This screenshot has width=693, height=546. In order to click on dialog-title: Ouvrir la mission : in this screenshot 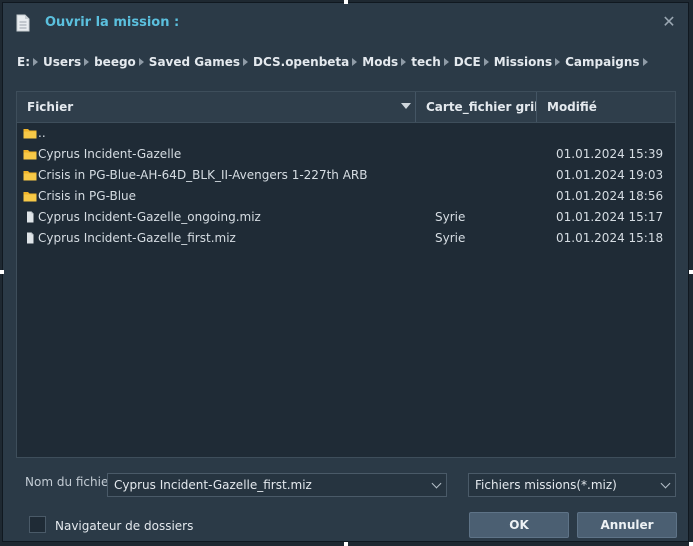, I will do `click(112, 22)`.